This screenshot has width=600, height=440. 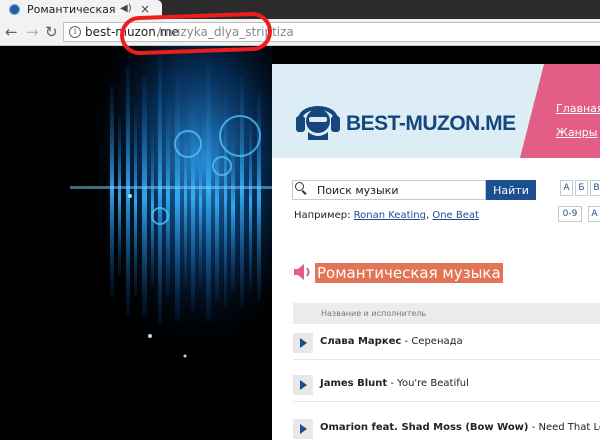 What do you see at coordinates (576, 132) in the screenshot?
I see `nav-link-genres: Жанры` at bounding box center [576, 132].